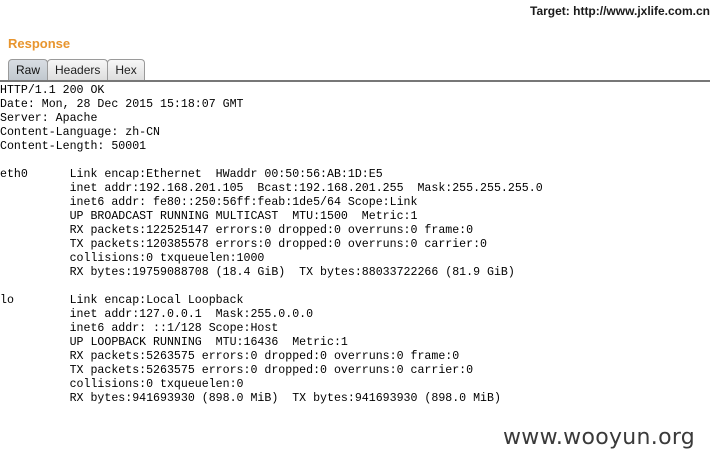 The width and height of the screenshot is (710, 467). What do you see at coordinates (52, 90) in the screenshot?
I see `response-line: HTTP/1.1 200 OK` at bounding box center [52, 90].